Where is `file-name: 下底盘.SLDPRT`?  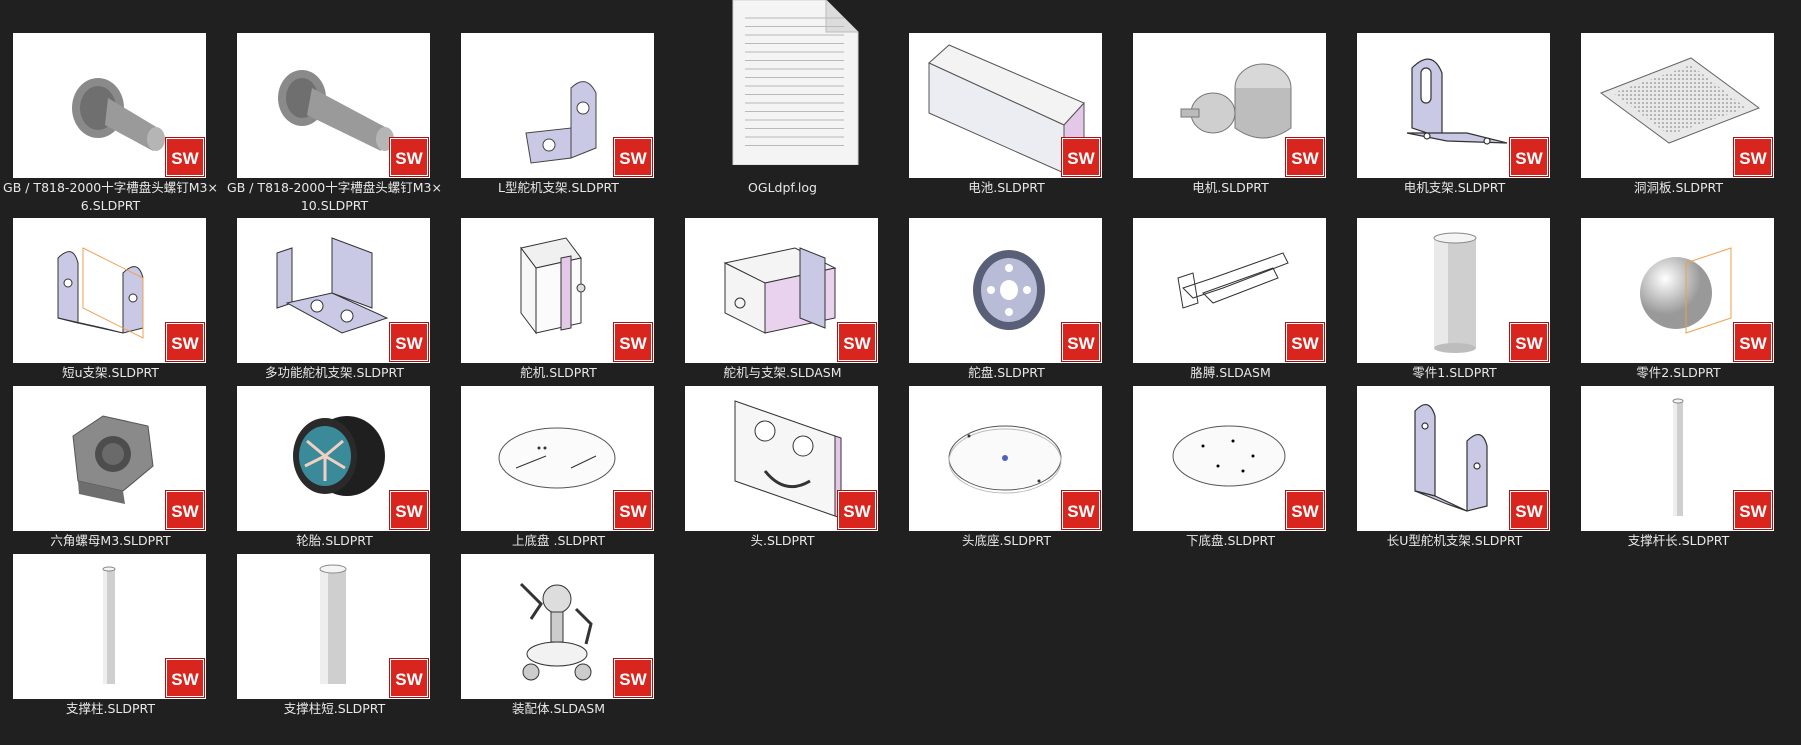
file-name: 下底盘.SLDPRT is located at coordinates (1230, 540).